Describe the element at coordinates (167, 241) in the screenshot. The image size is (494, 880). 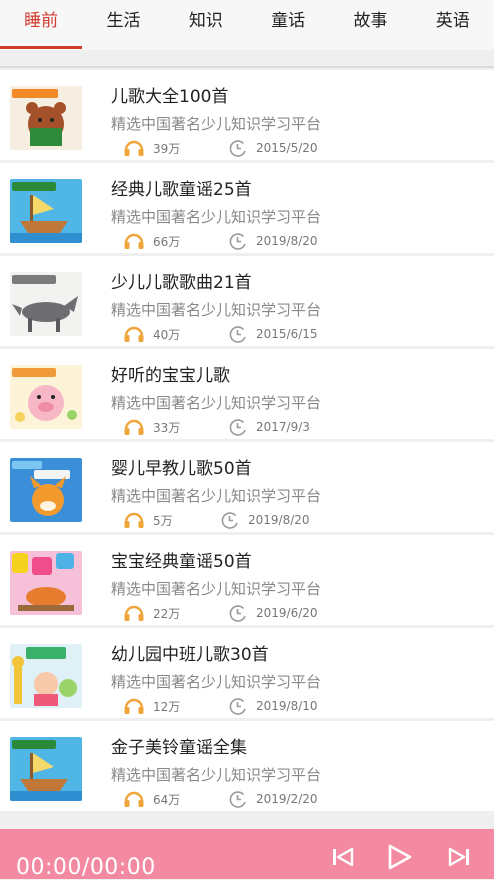
I see `play-count-value: 66万` at that location.